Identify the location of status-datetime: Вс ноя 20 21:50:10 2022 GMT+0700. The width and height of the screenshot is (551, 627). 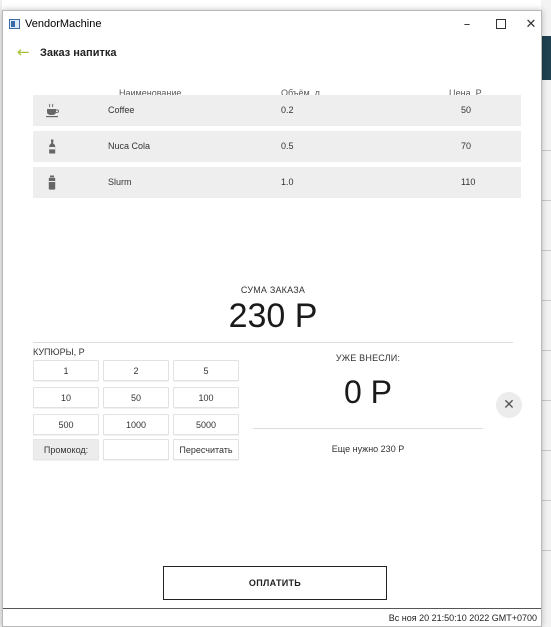
(462, 618).